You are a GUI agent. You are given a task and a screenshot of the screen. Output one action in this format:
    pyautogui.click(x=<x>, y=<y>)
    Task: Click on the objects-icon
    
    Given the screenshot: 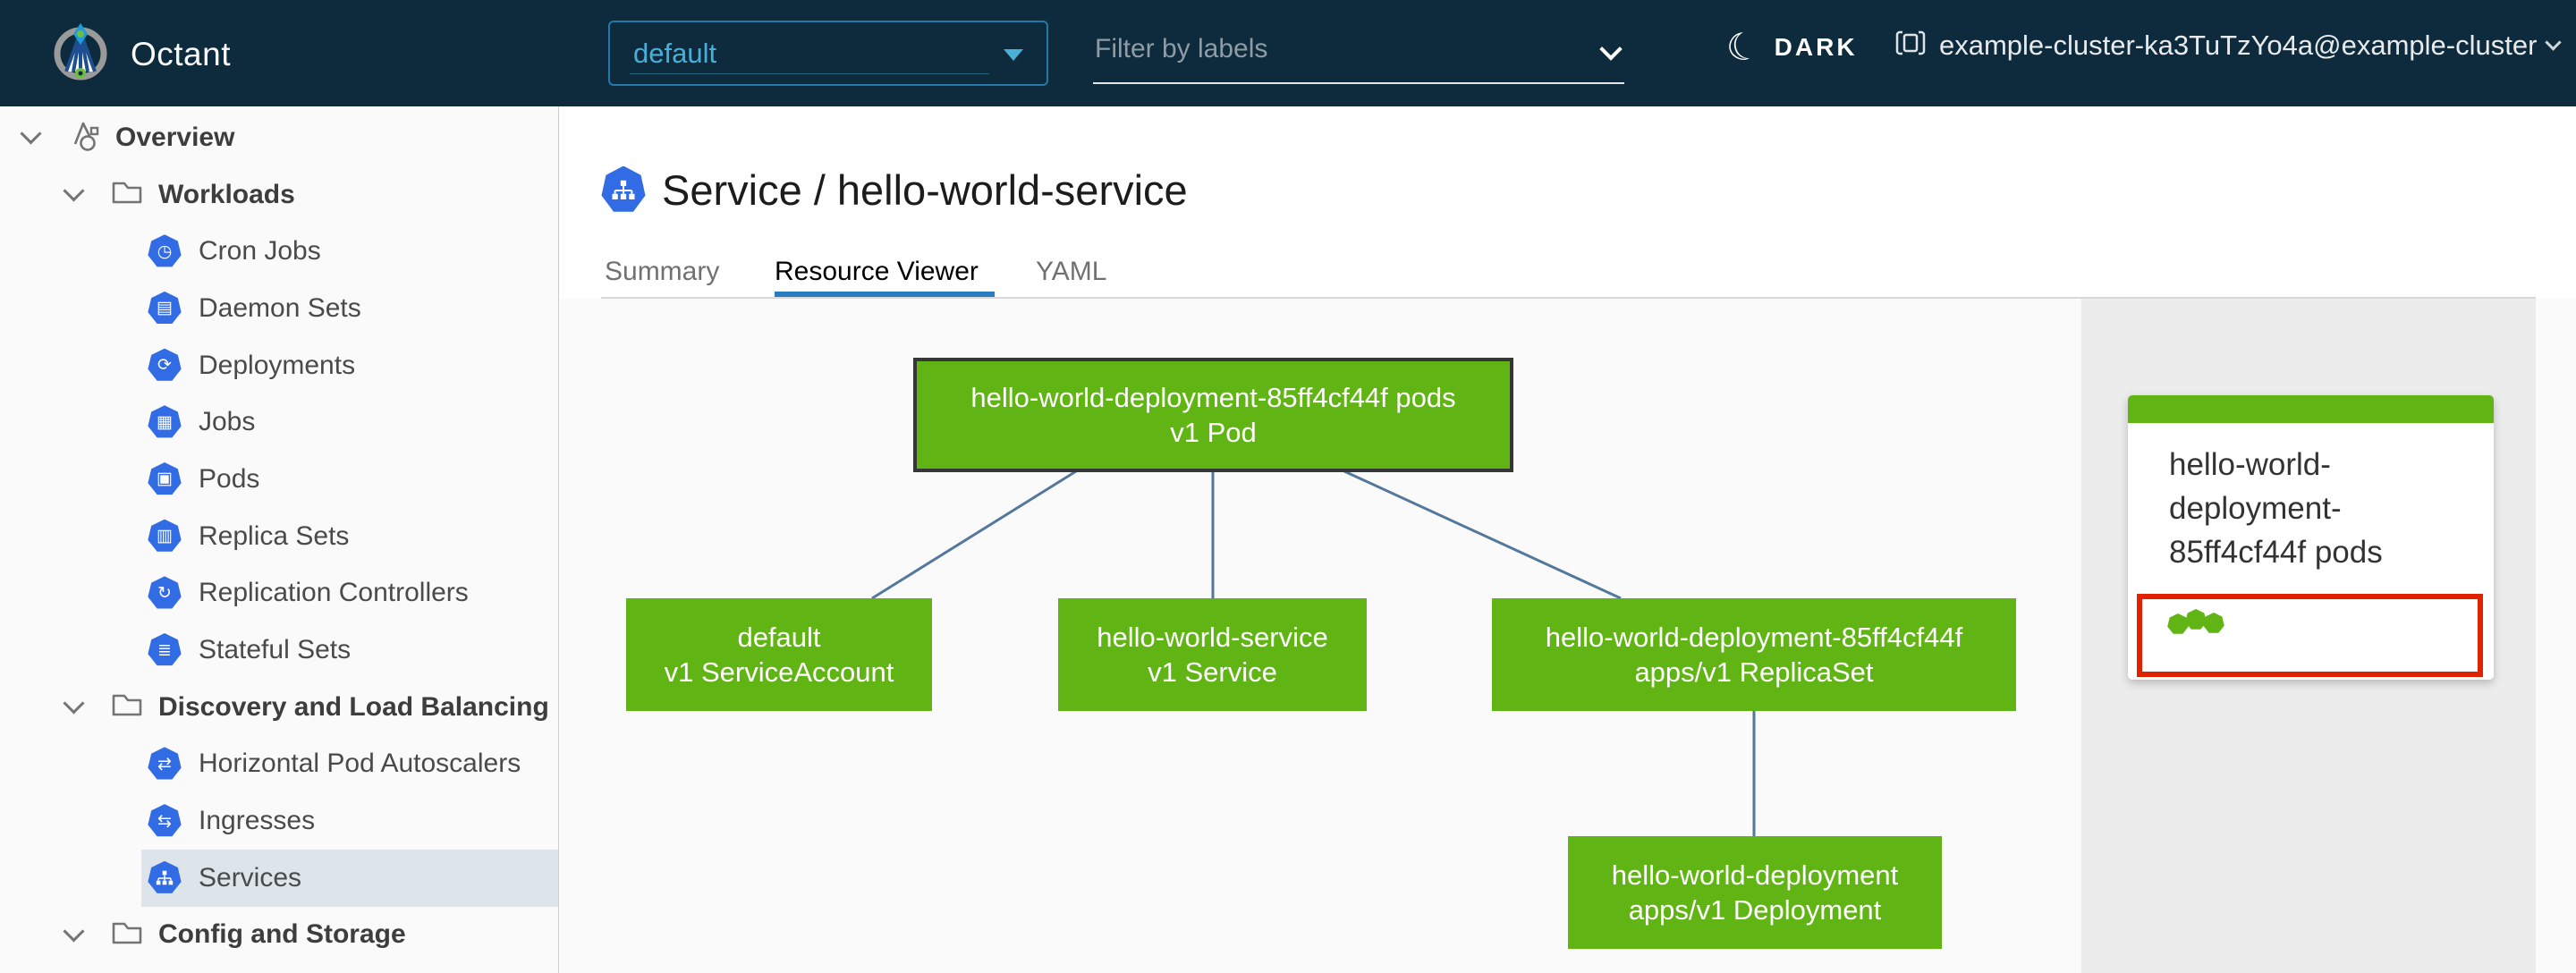 What is the action you would take?
    pyautogui.click(x=84, y=137)
    